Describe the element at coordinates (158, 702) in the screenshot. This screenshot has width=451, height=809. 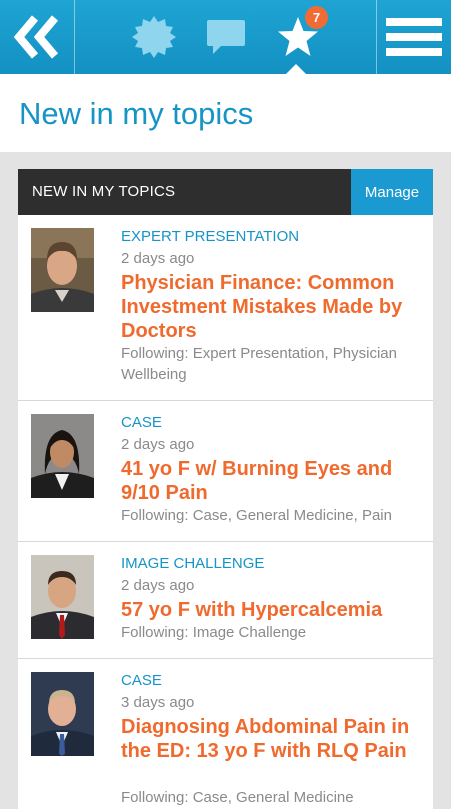
I see `item-timestamp: 3 days ago` at that location.